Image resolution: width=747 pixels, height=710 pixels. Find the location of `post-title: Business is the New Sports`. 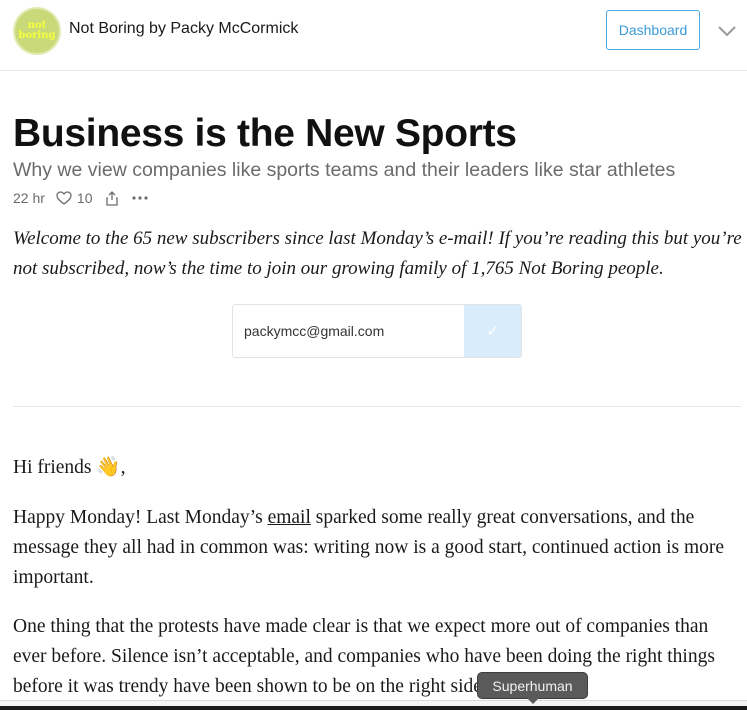

post-title: Business is the New Sports is located at coordinates (265, 133).